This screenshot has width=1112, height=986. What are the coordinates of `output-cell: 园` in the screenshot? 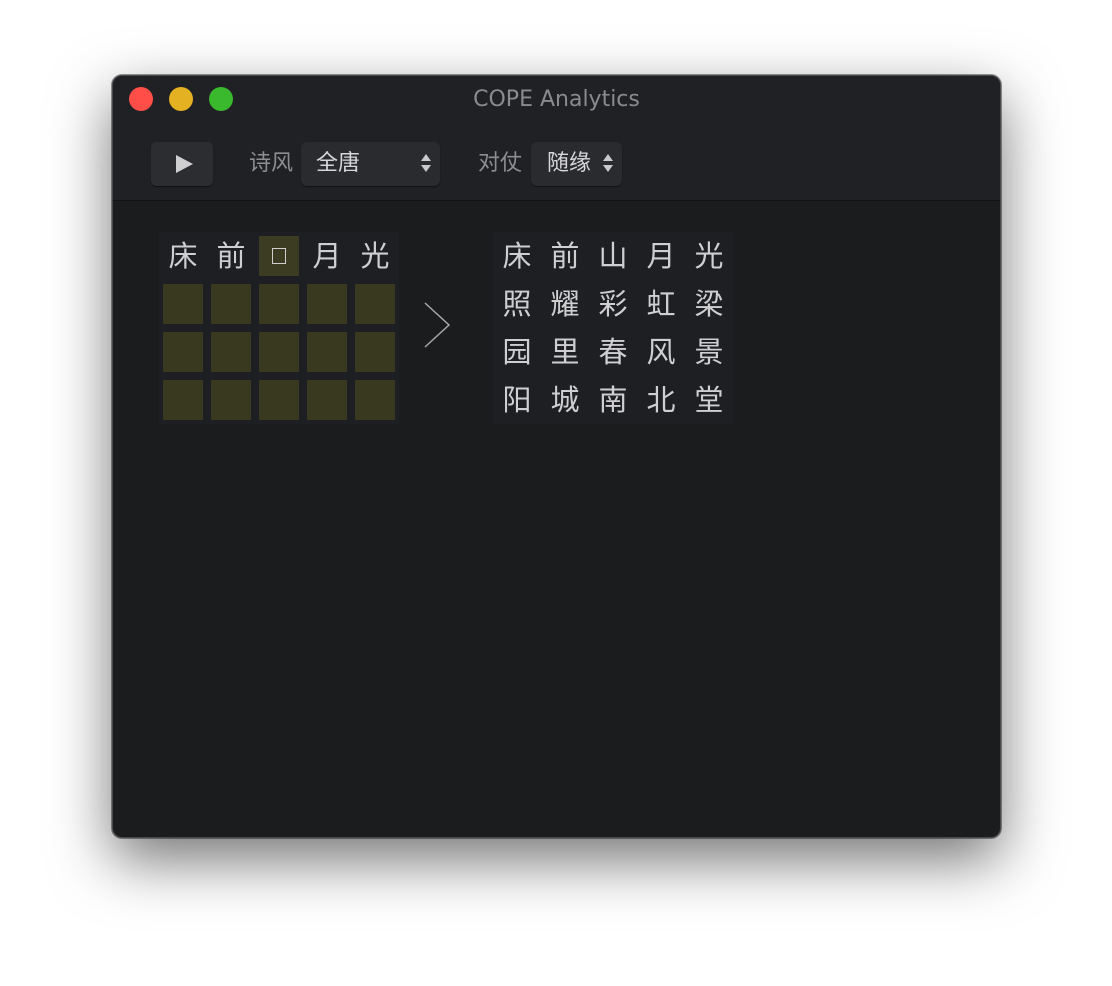 It's located at (517, 352).